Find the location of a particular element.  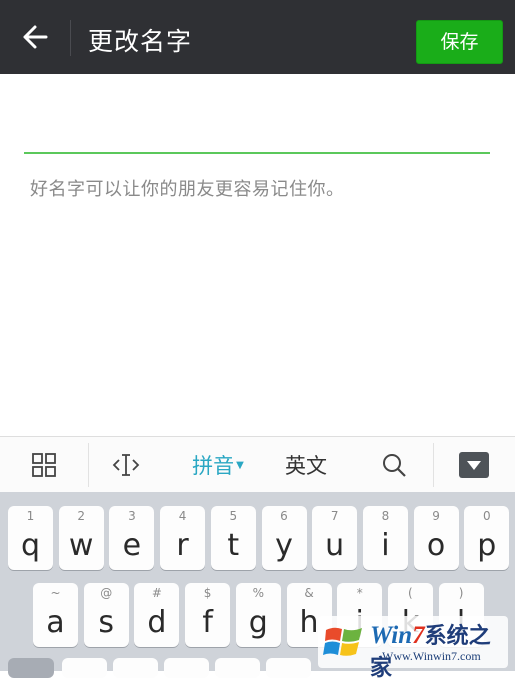

key-p: 0p is located at coordinates (487, 538).